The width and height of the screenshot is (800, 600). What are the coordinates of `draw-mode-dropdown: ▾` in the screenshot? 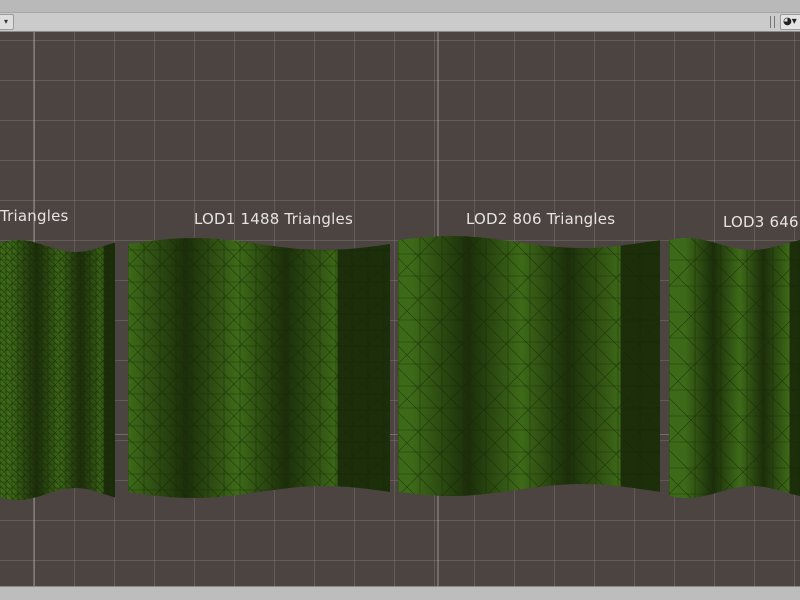 It's located at (7, 22).